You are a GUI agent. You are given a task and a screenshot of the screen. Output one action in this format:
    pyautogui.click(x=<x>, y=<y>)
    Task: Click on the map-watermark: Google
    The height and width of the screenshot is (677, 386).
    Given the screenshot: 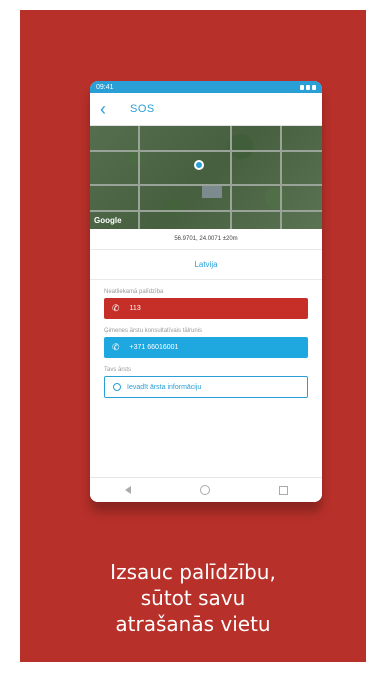 What is the action you would take?
    pyautogui.click(x=108, y=220)
    